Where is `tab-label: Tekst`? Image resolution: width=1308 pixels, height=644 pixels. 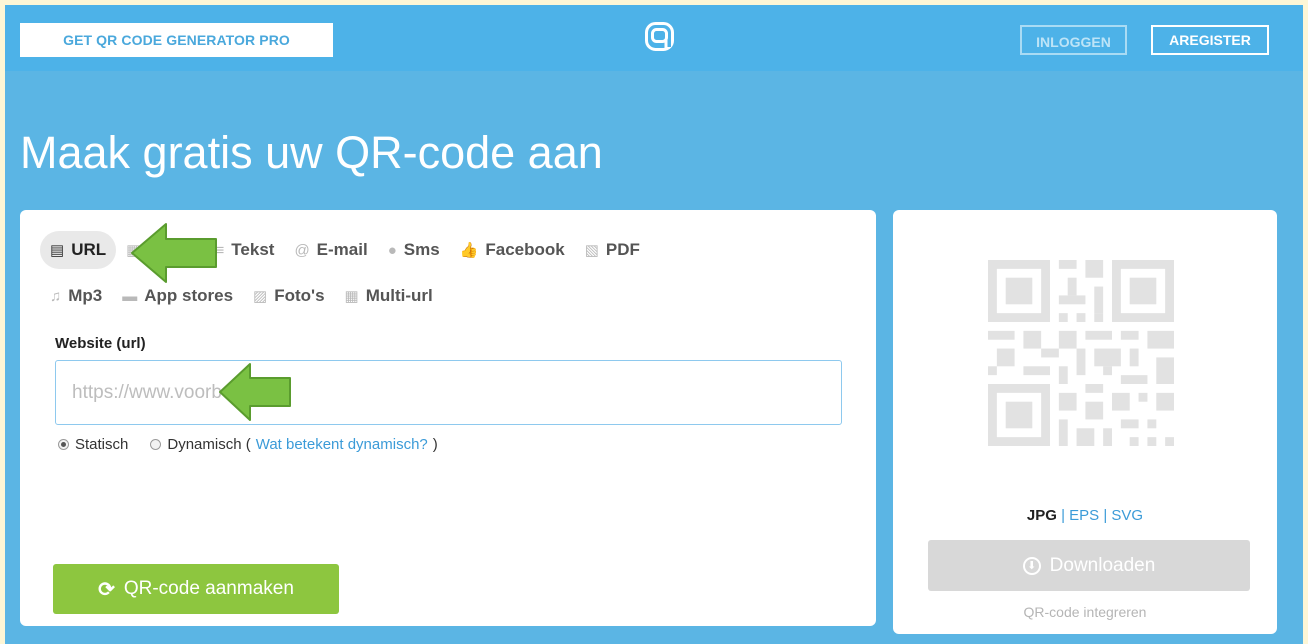 tab-label: Tekst is located at coordinates (253, 249).